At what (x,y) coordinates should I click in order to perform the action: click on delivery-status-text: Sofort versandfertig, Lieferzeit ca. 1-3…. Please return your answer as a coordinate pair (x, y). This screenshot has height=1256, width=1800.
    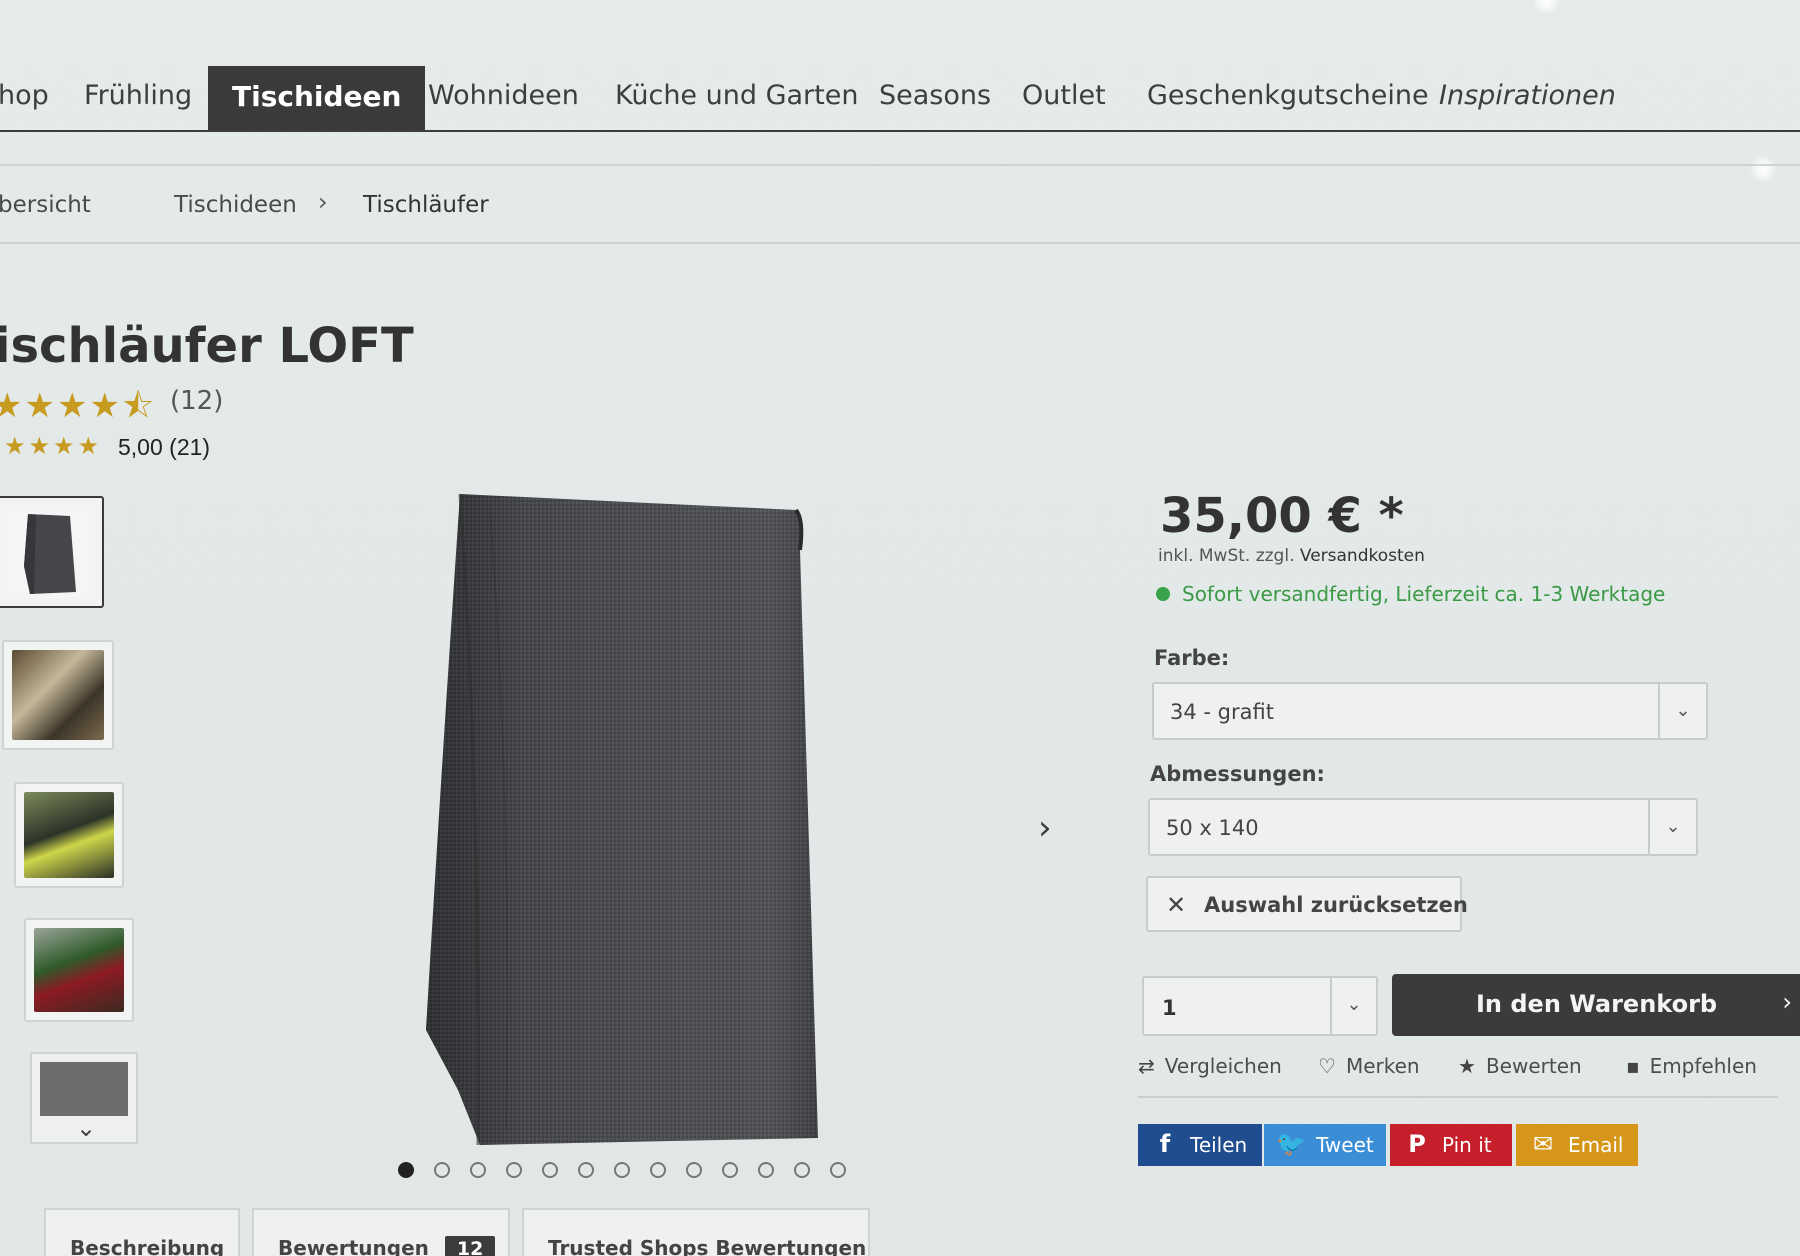
    Looking at the image, I should click on (1424, 594).